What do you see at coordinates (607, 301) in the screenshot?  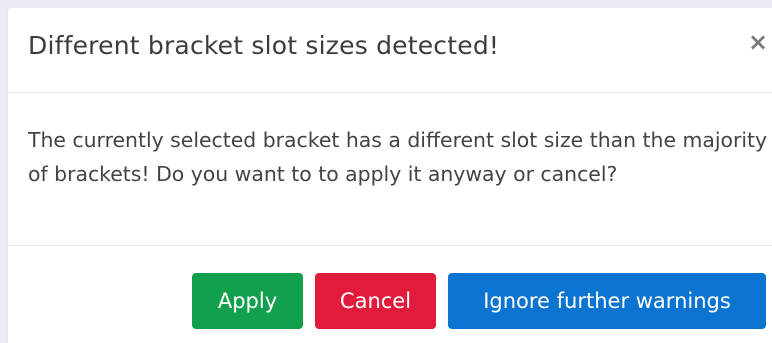 I see `ignore-further-warnings-button: Ignore further warnings` at bounding box center [607, 301].